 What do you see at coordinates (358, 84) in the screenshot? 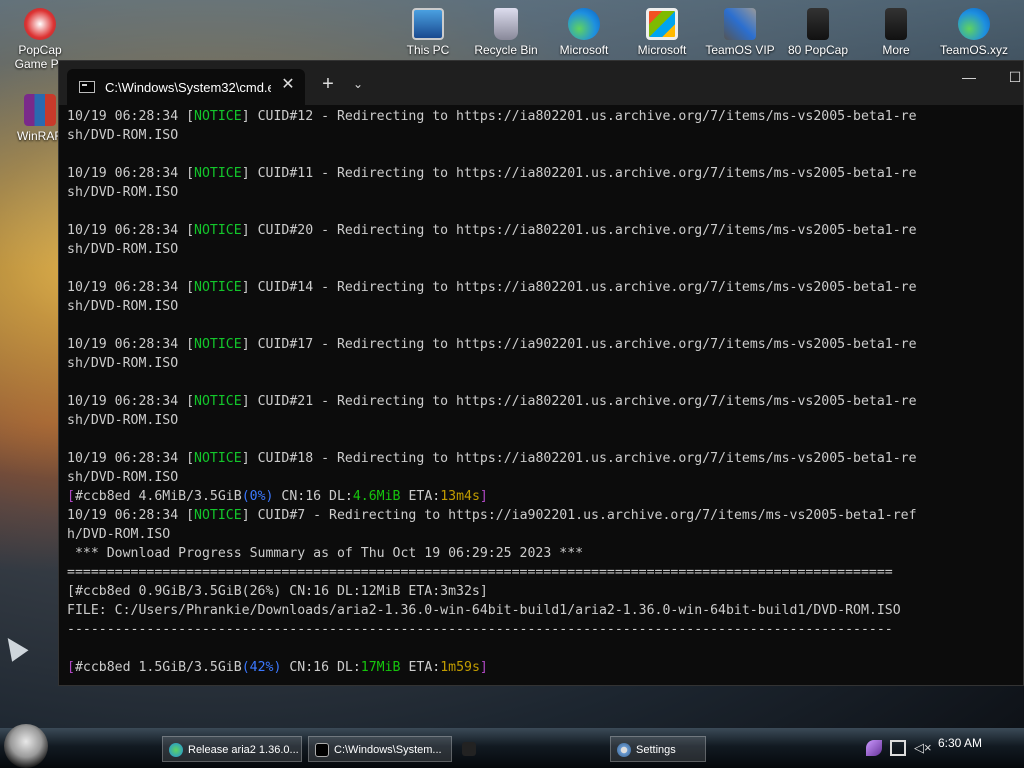
I see `chevron-down-icon: ⌄` at bounding box center [358, 84].